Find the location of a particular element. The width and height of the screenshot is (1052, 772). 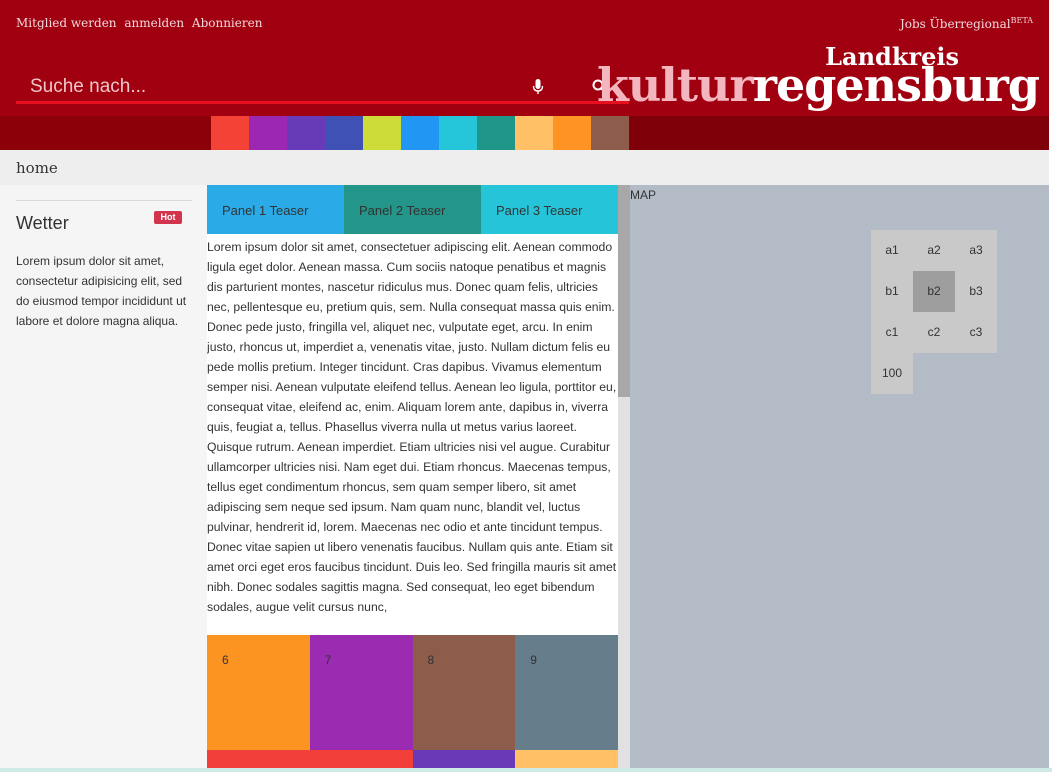

become-member-link: Mitglied werden is located at coordinates (66, 23).